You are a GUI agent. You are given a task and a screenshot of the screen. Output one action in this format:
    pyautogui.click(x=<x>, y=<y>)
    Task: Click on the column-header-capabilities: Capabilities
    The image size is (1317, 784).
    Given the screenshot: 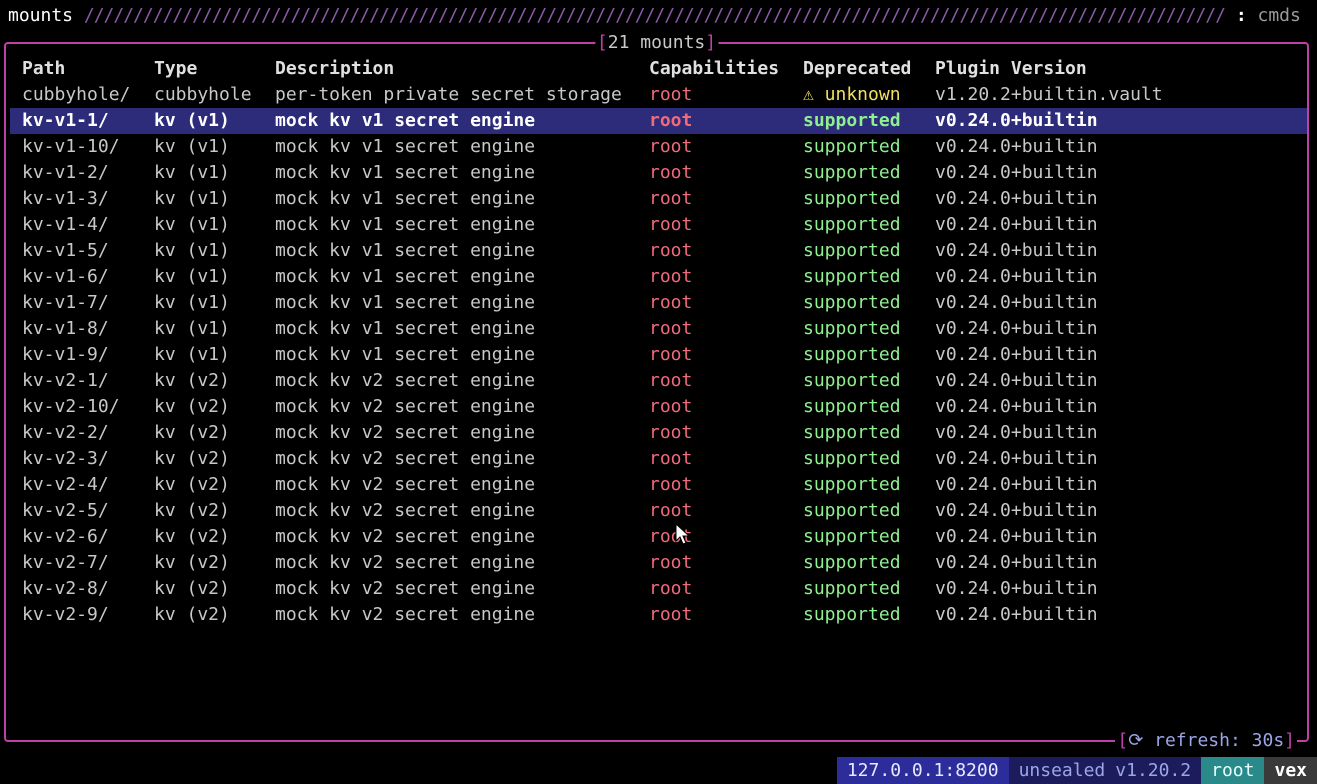 What is the action you would take?
    pyautogui.click(x=714, y=69)
    